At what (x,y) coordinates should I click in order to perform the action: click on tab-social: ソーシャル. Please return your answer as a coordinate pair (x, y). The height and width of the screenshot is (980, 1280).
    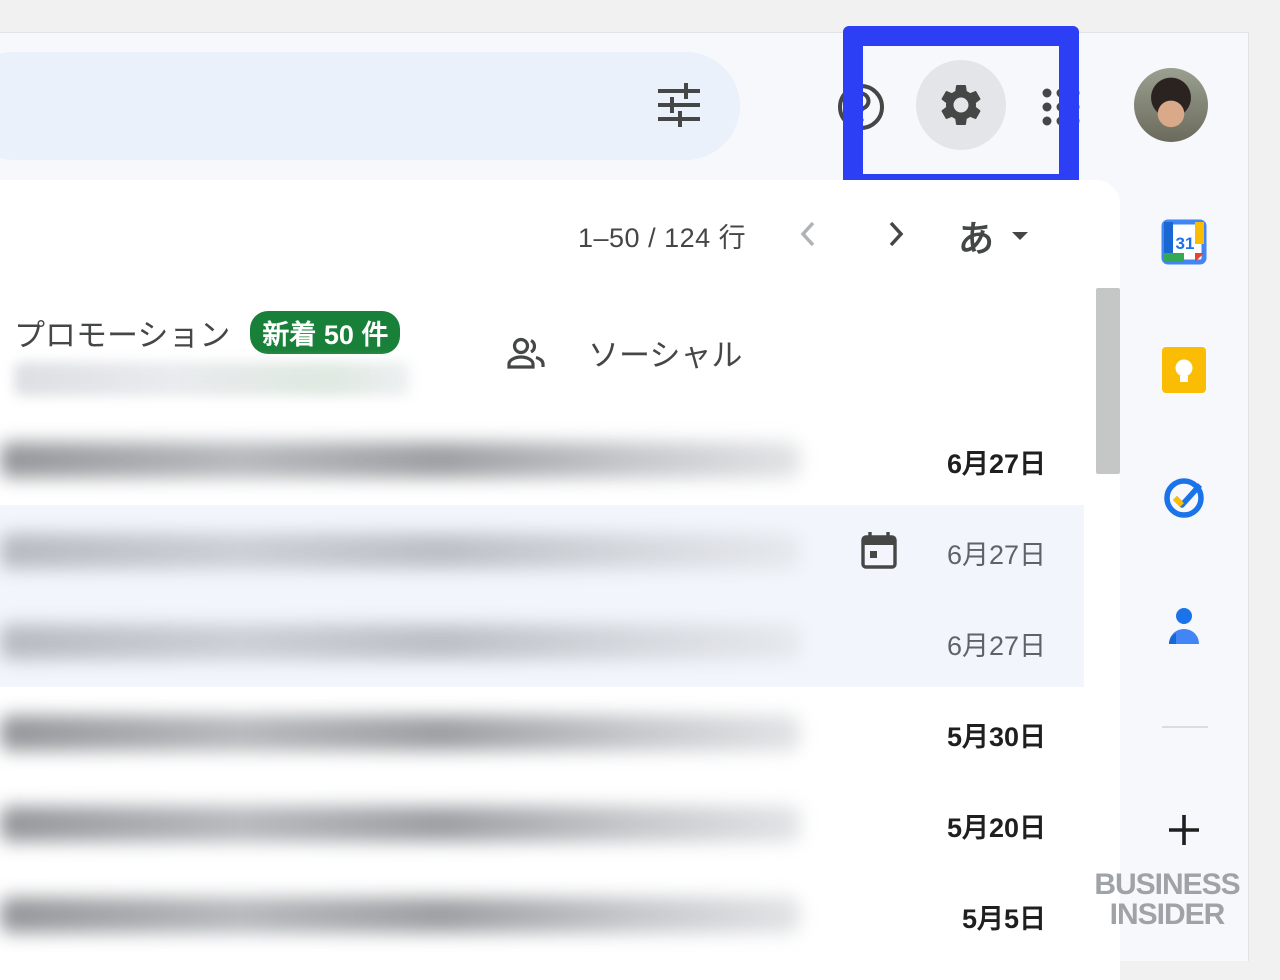
    Looking at the image, I should click on (624, 352).